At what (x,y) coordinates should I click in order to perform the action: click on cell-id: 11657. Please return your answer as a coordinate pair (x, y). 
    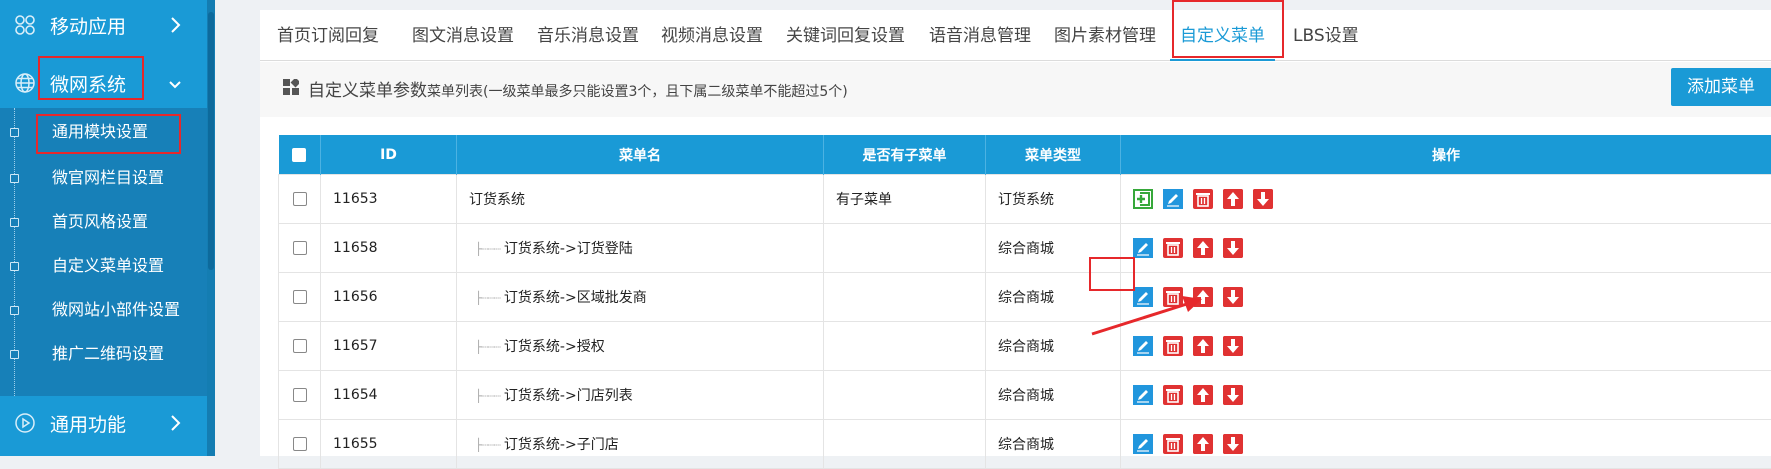
    Looking at the image, I should click on (389, 346).